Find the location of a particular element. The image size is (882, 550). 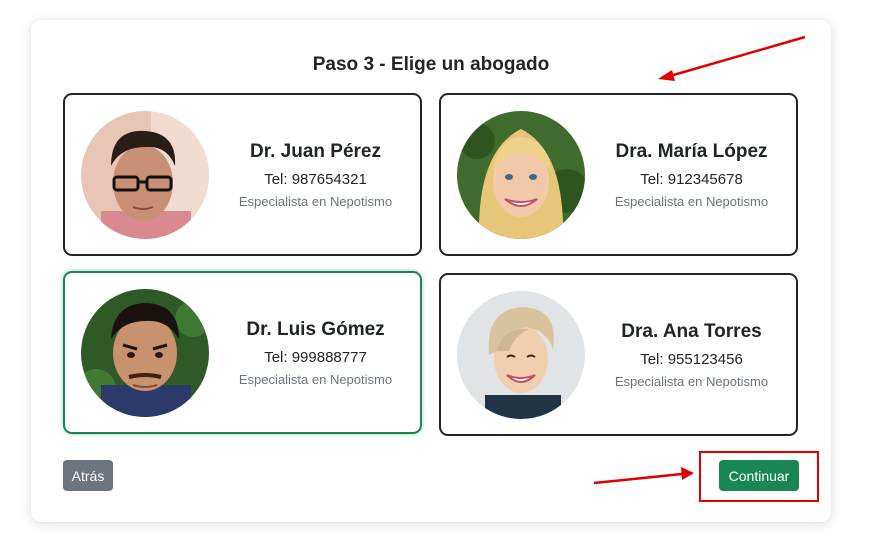

lawyer-phone: Tel: 912345678 is located at coordinates (691, 179).